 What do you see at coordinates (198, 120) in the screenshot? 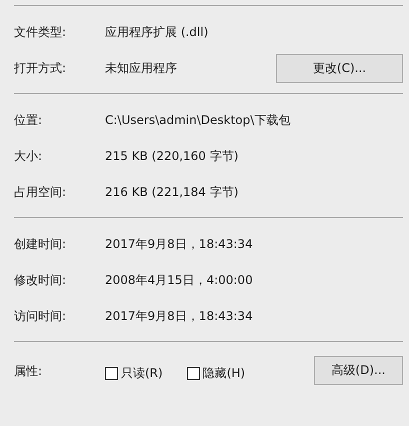
I see `field-value: C:\Users\admin\Desktop\下载包` at bounding box center [198, 120].